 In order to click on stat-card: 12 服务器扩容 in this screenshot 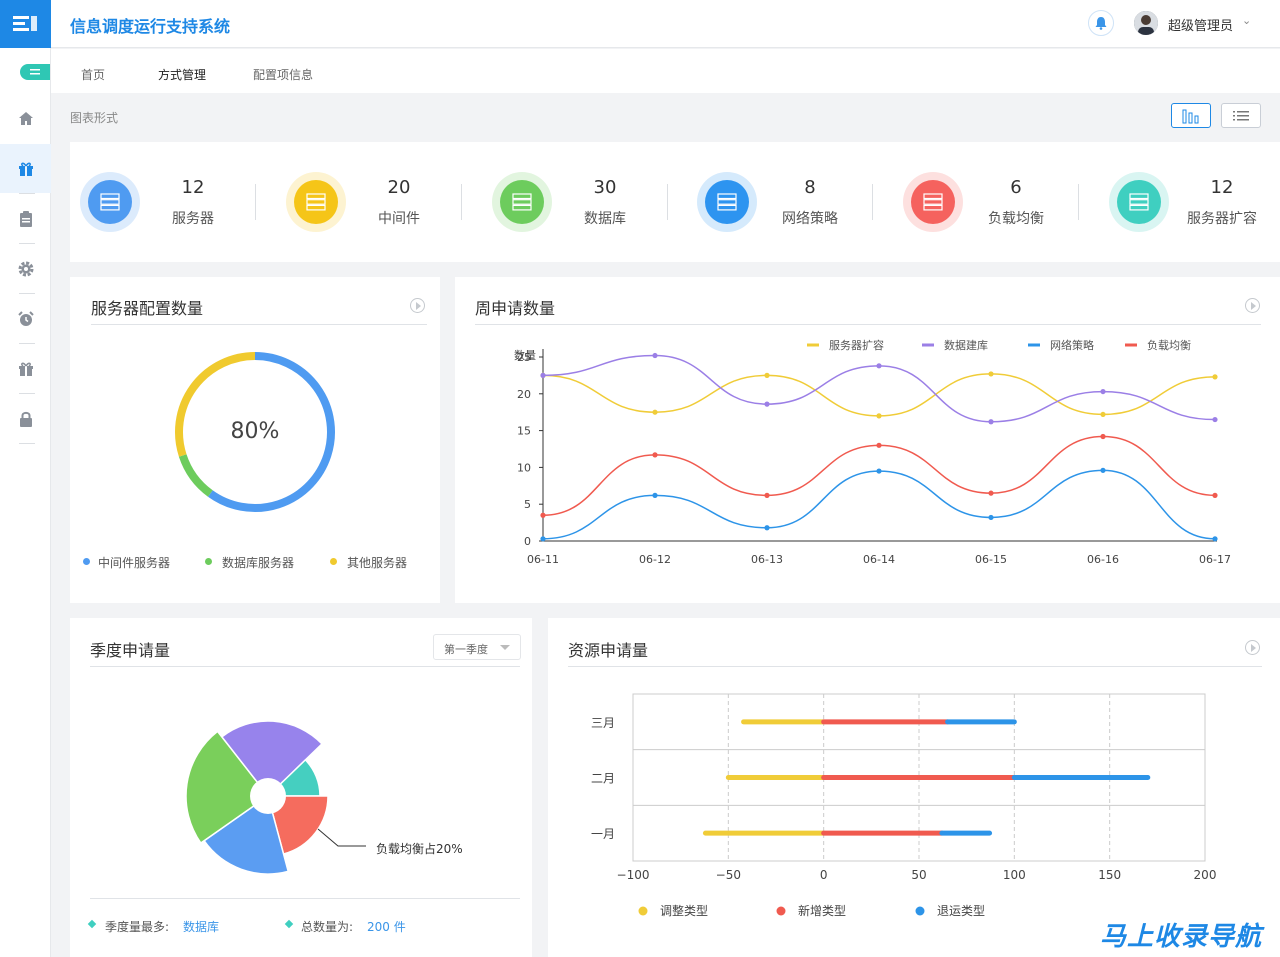, I will do `click(1194, 202)`.